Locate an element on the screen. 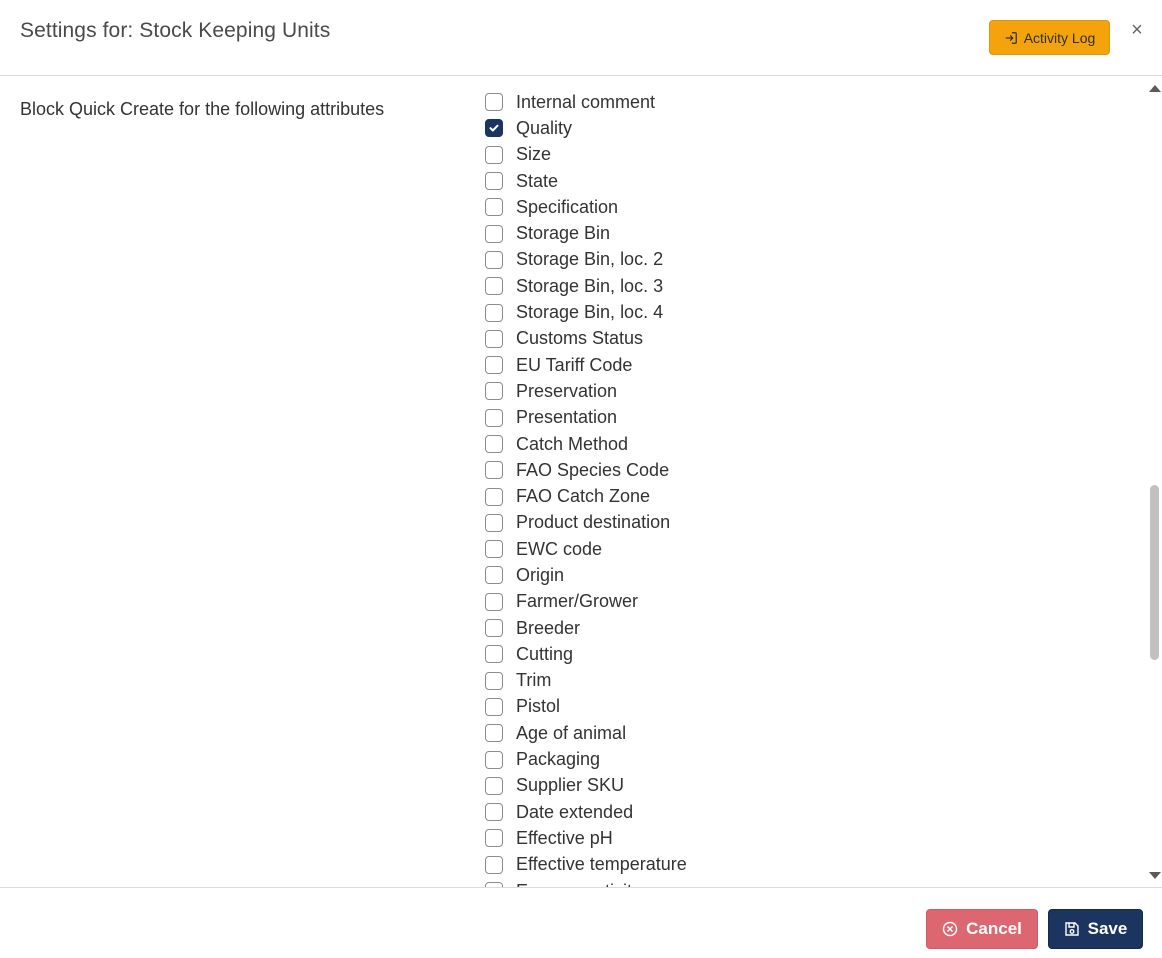  attribute-label: Trim is located at coordinates (534, 680).